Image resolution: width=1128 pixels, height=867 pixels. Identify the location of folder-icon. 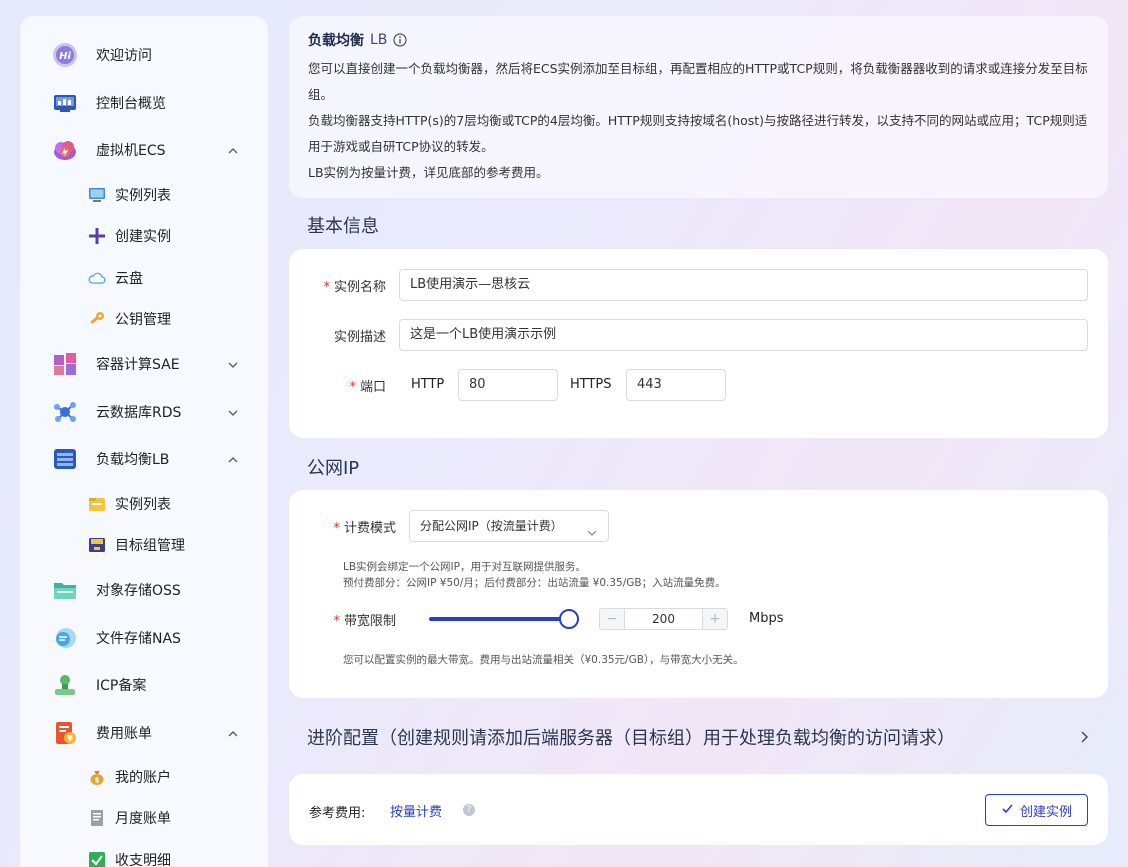
(97, 504).